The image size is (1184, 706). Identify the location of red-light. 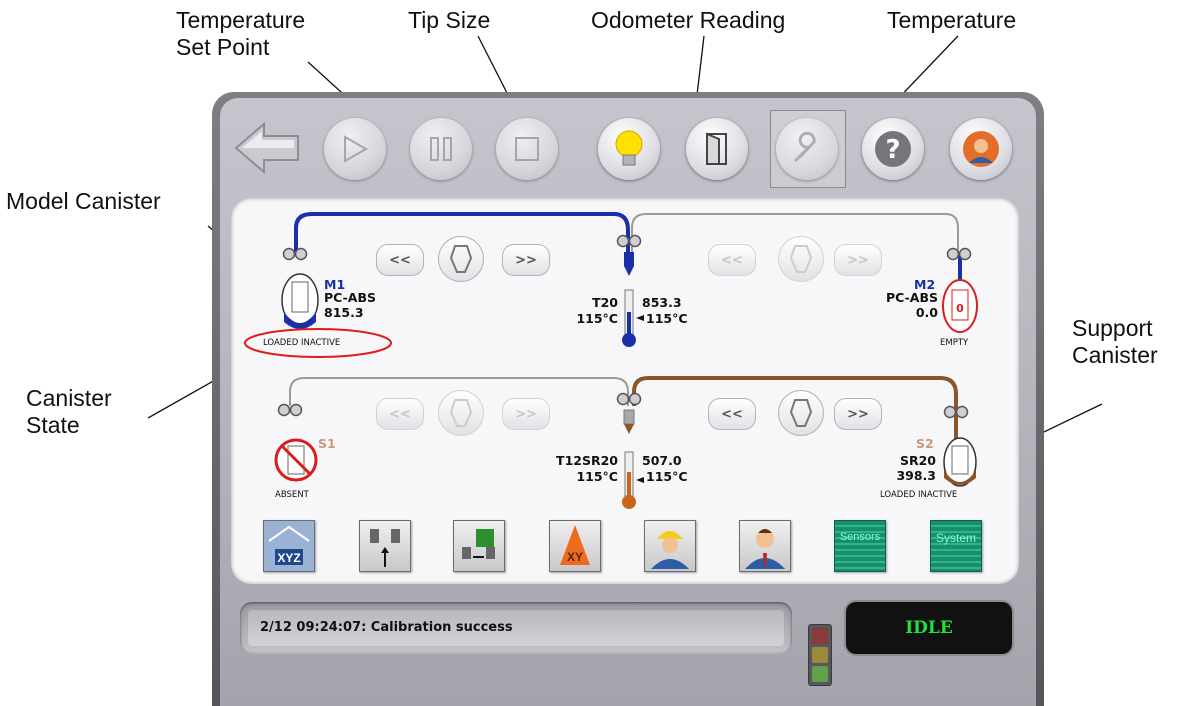
(820, 636).